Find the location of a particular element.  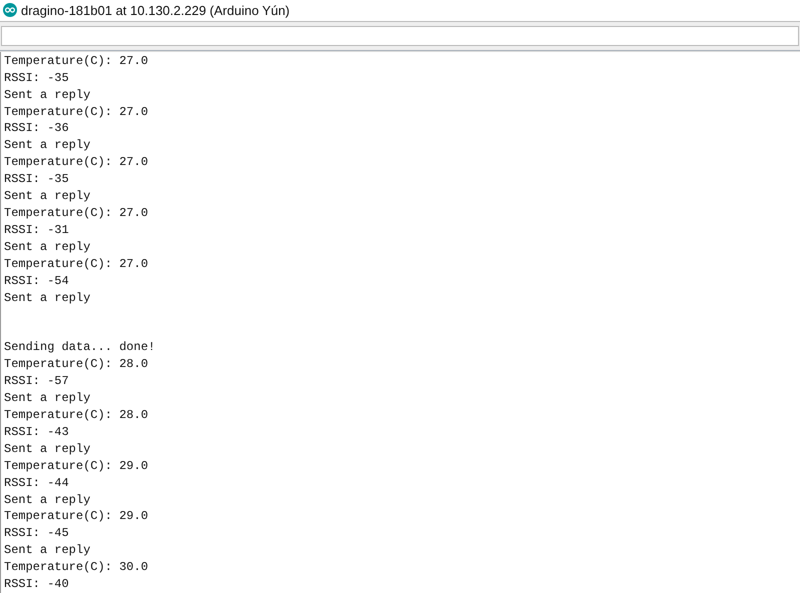

output-line: RSSI: -54 is located at coordinates (36, 281).